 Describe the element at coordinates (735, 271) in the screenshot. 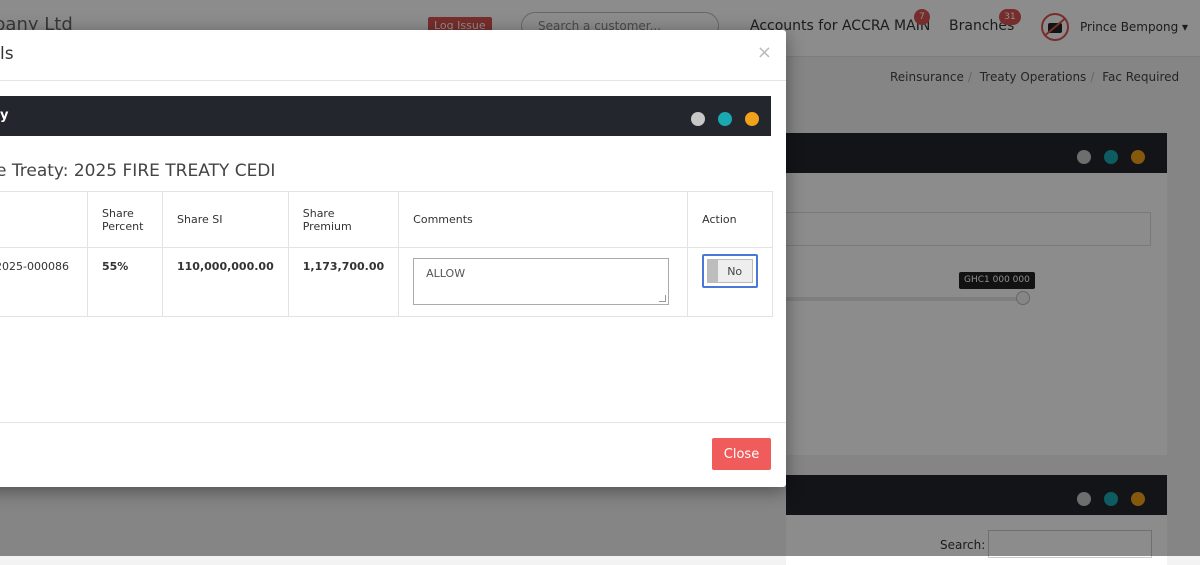

I see `toggle-label: No` at that location.